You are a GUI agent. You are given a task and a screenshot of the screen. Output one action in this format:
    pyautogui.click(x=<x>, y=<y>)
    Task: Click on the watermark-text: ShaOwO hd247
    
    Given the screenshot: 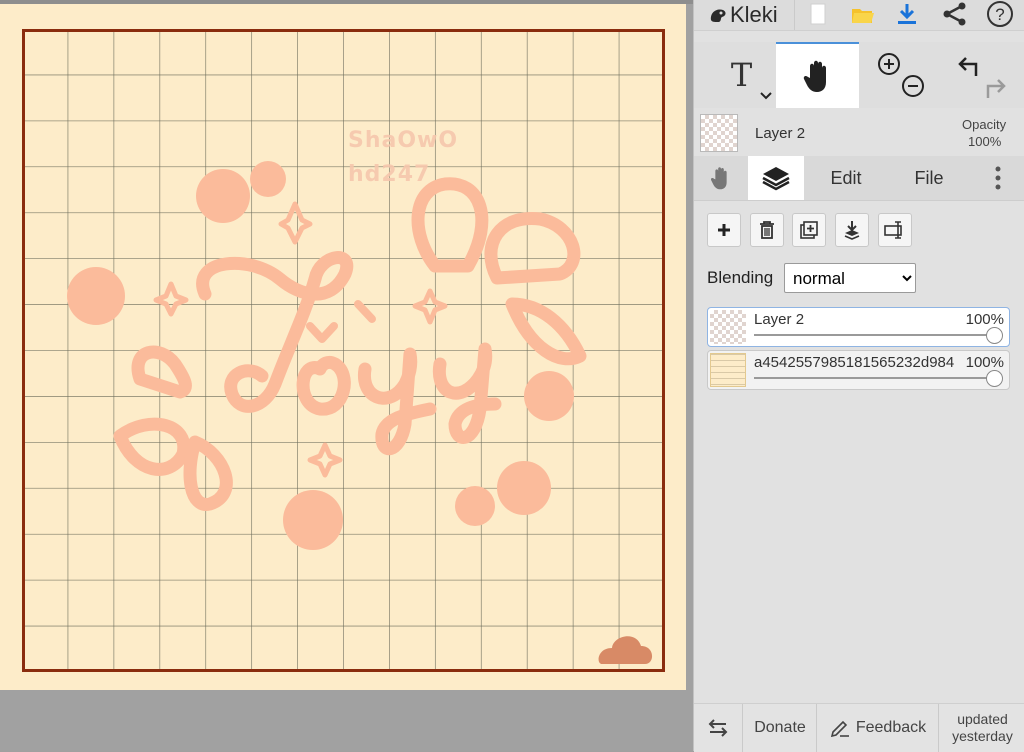 What is the action you would take?
    pyautogui.click(x=403, y=157)
    